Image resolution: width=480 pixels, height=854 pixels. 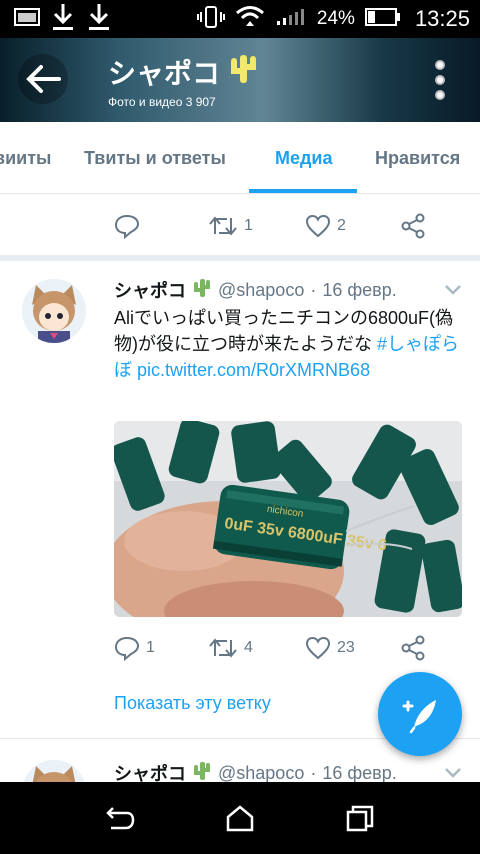 I want to click on previous-tweet-actions: 1 2, so click(x=240, y=226).